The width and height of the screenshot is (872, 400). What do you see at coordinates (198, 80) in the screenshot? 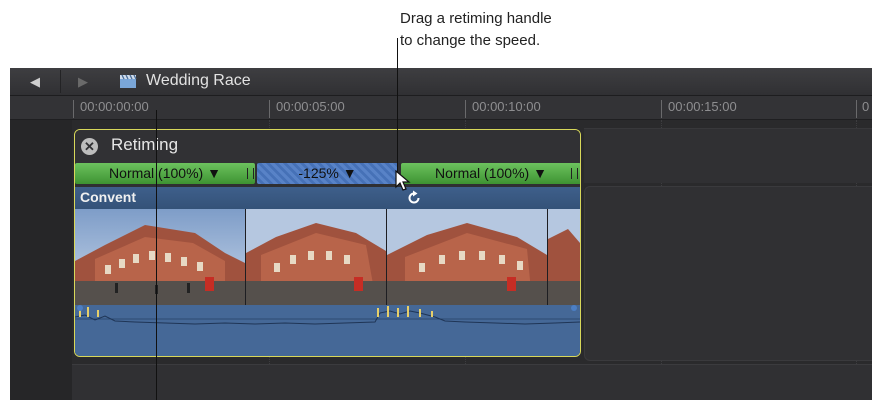
I see `project-title: Wedding Race` at bounding box center [198, 80].